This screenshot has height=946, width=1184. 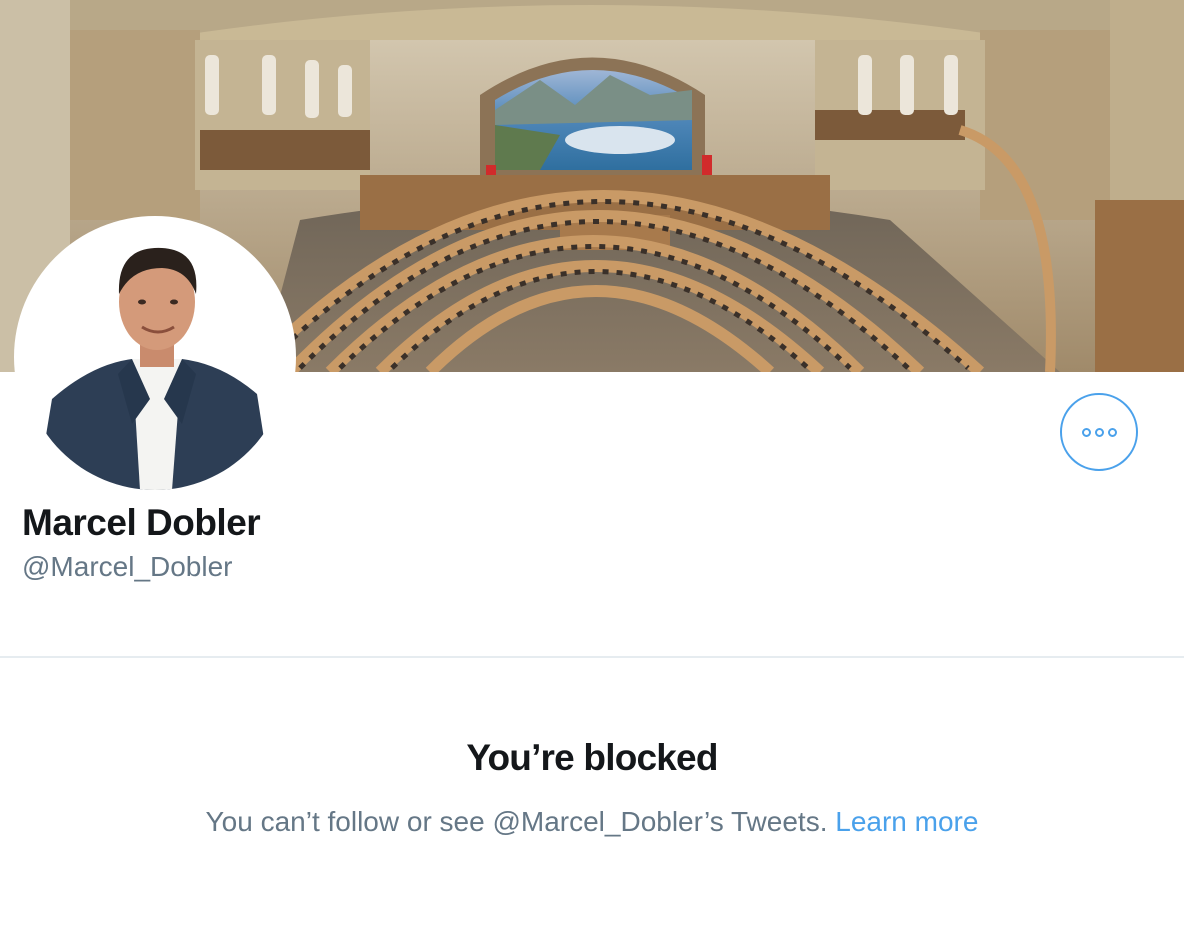 I want to click on avatar-portrait, so click(x=155, y=357).